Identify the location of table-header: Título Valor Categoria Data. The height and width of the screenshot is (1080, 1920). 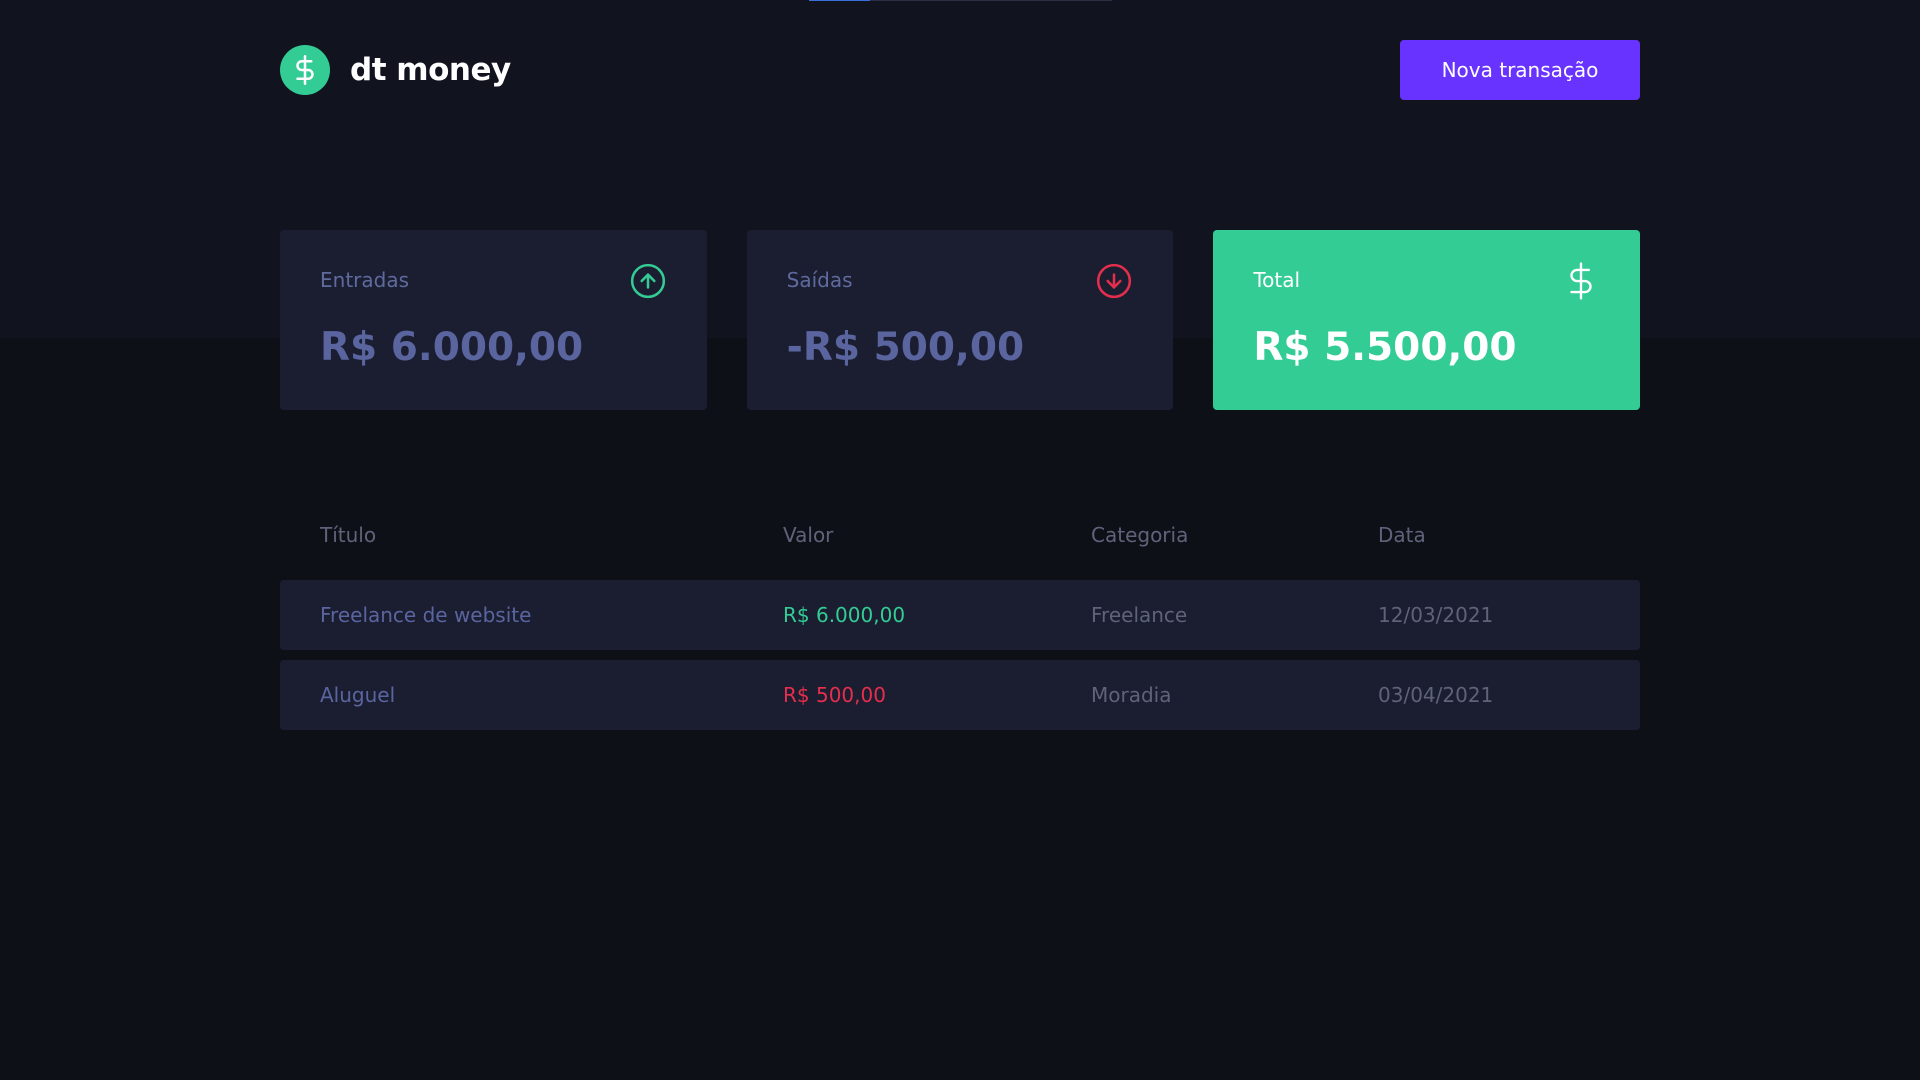
(960, 535).